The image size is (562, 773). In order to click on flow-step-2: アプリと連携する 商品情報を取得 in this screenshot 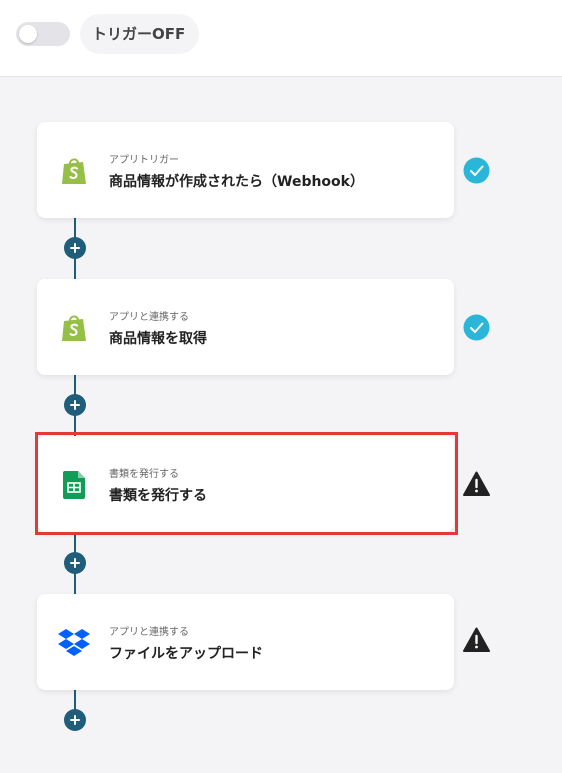, I will do `click(245, 327)`.